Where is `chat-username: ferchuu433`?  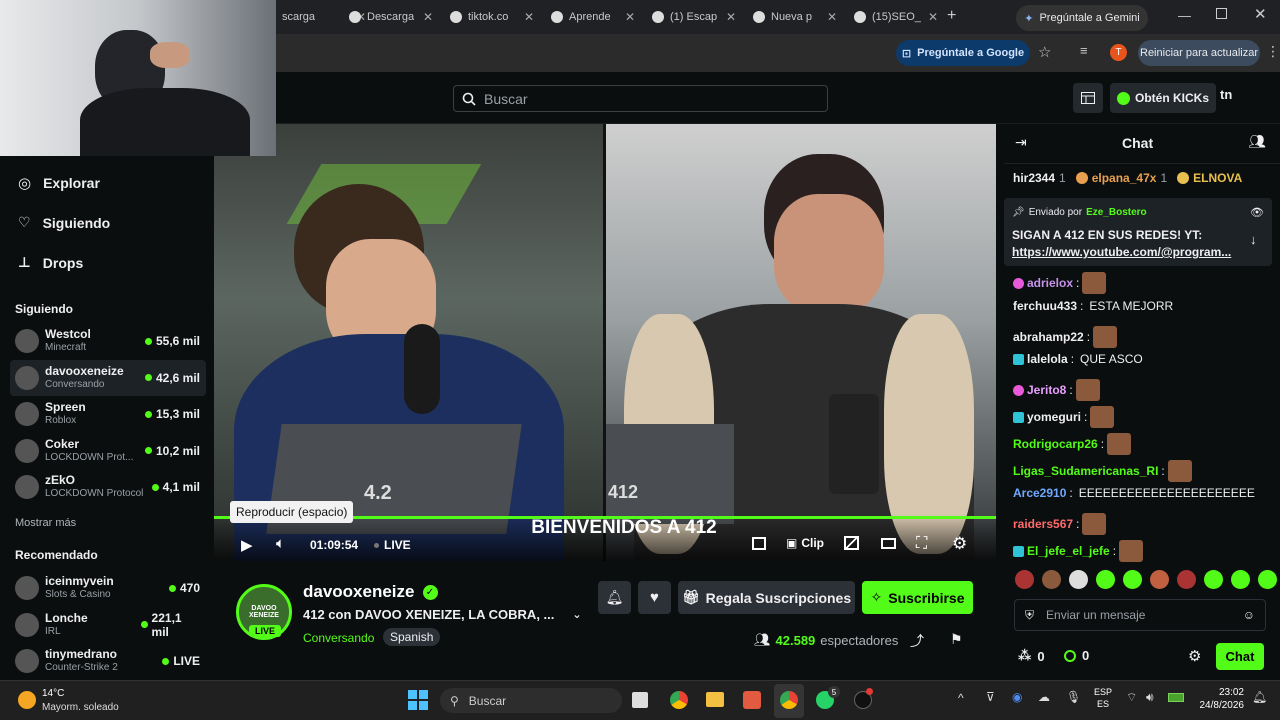
chat-username: ferchuu433 is located at coordinates (1045, 306).